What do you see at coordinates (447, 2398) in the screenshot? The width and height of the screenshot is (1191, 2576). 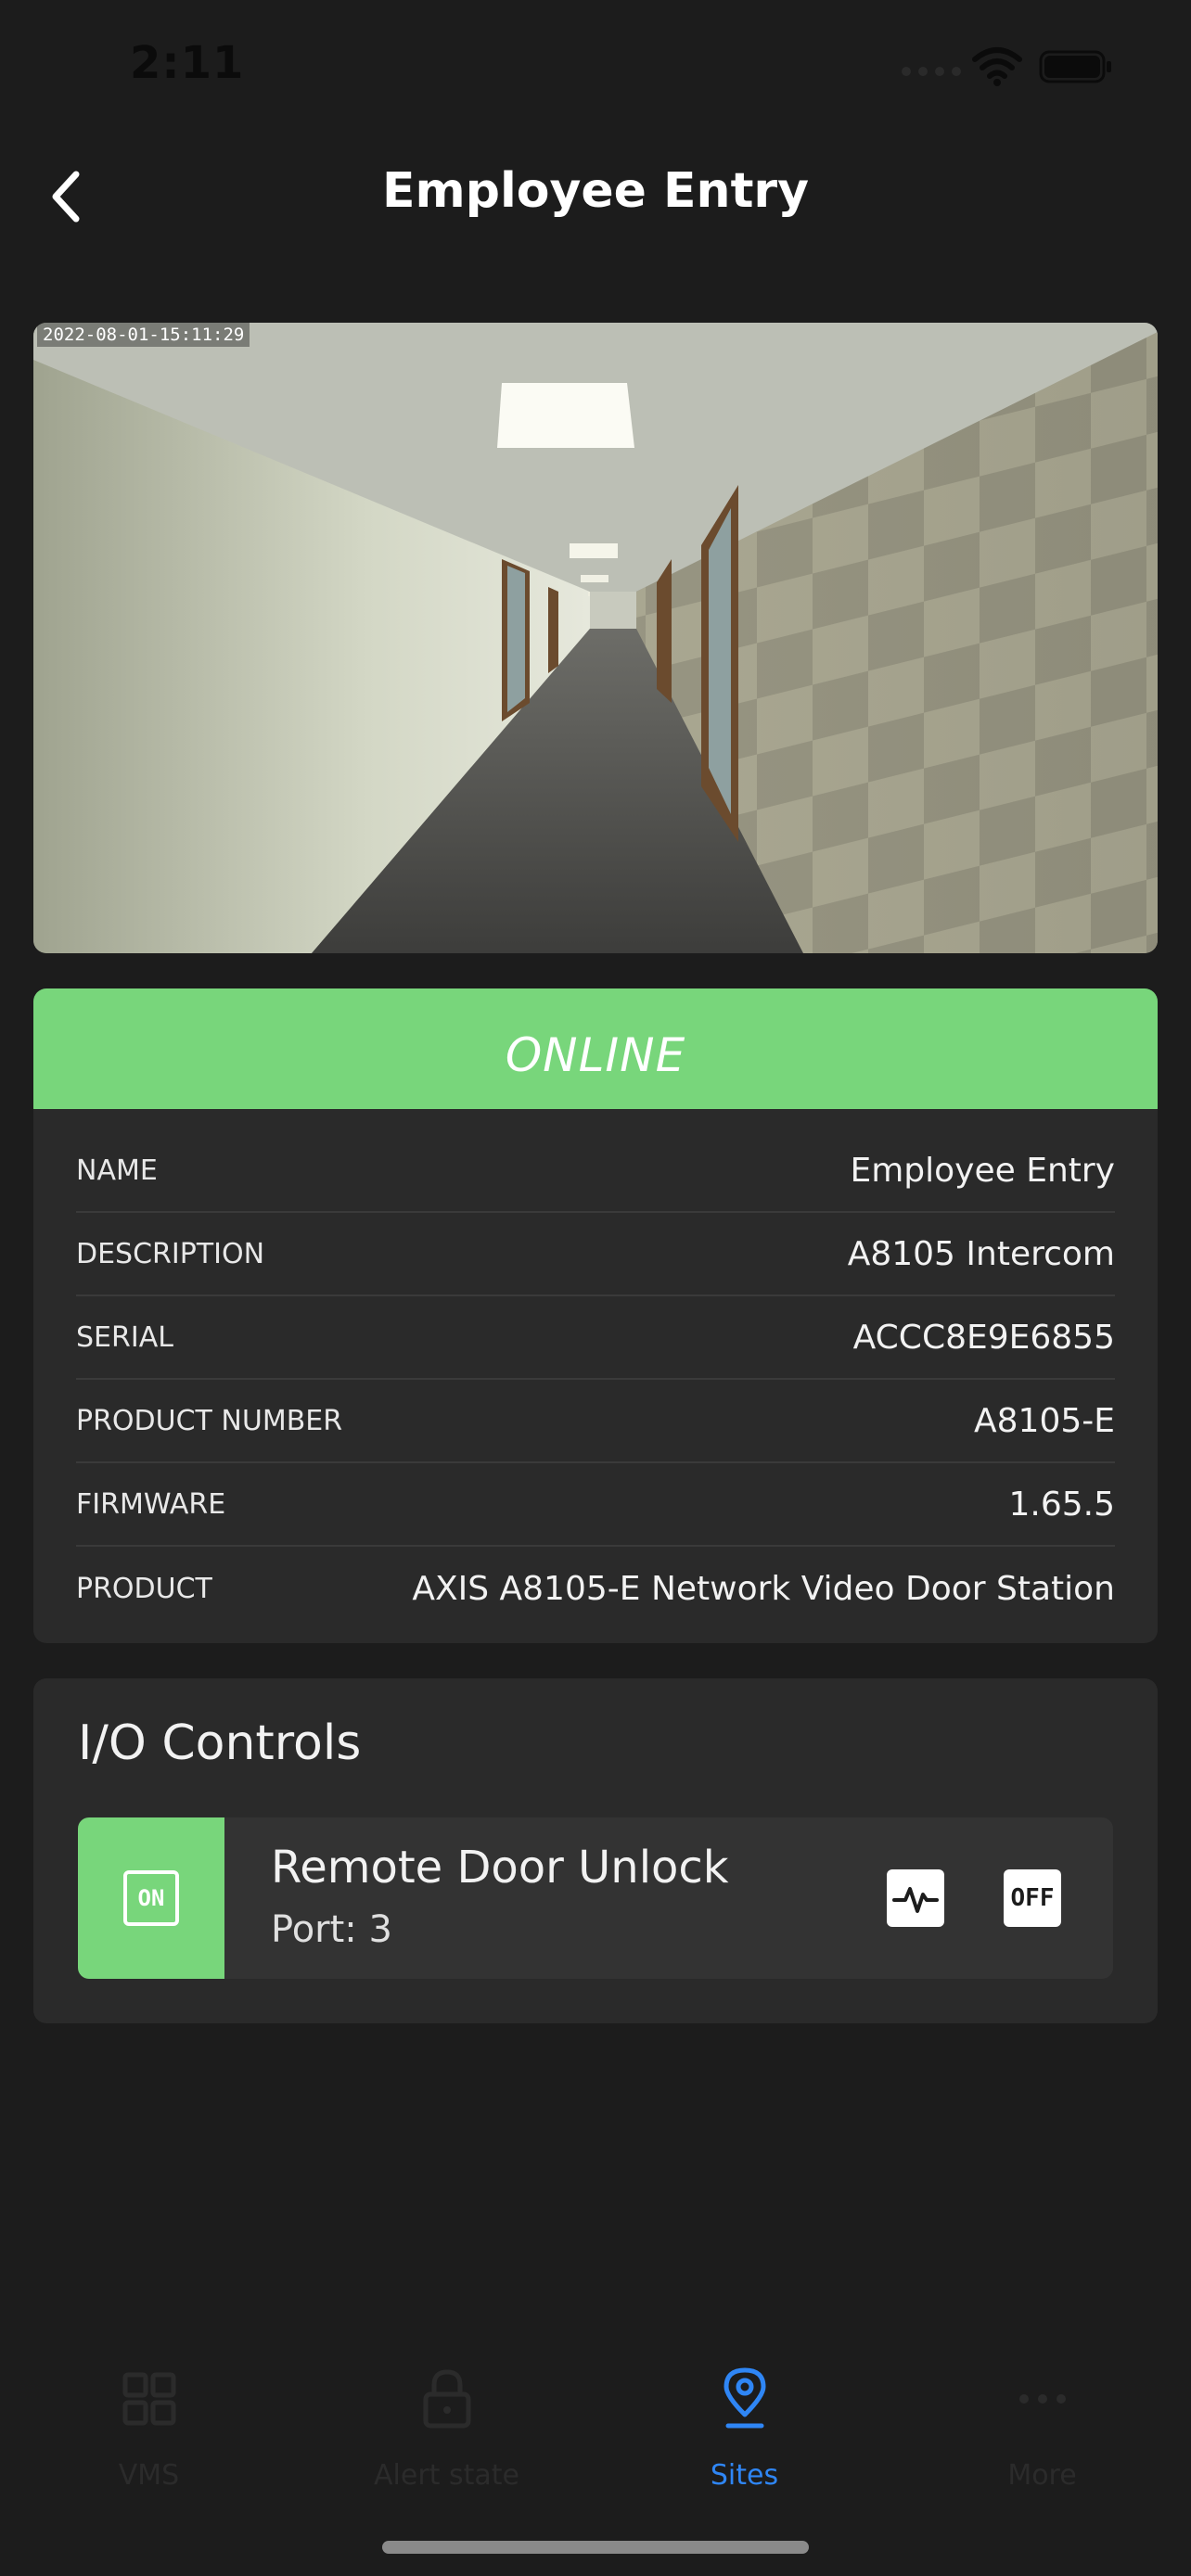 I see `lock-icon` at bounding box center [447, 2398].